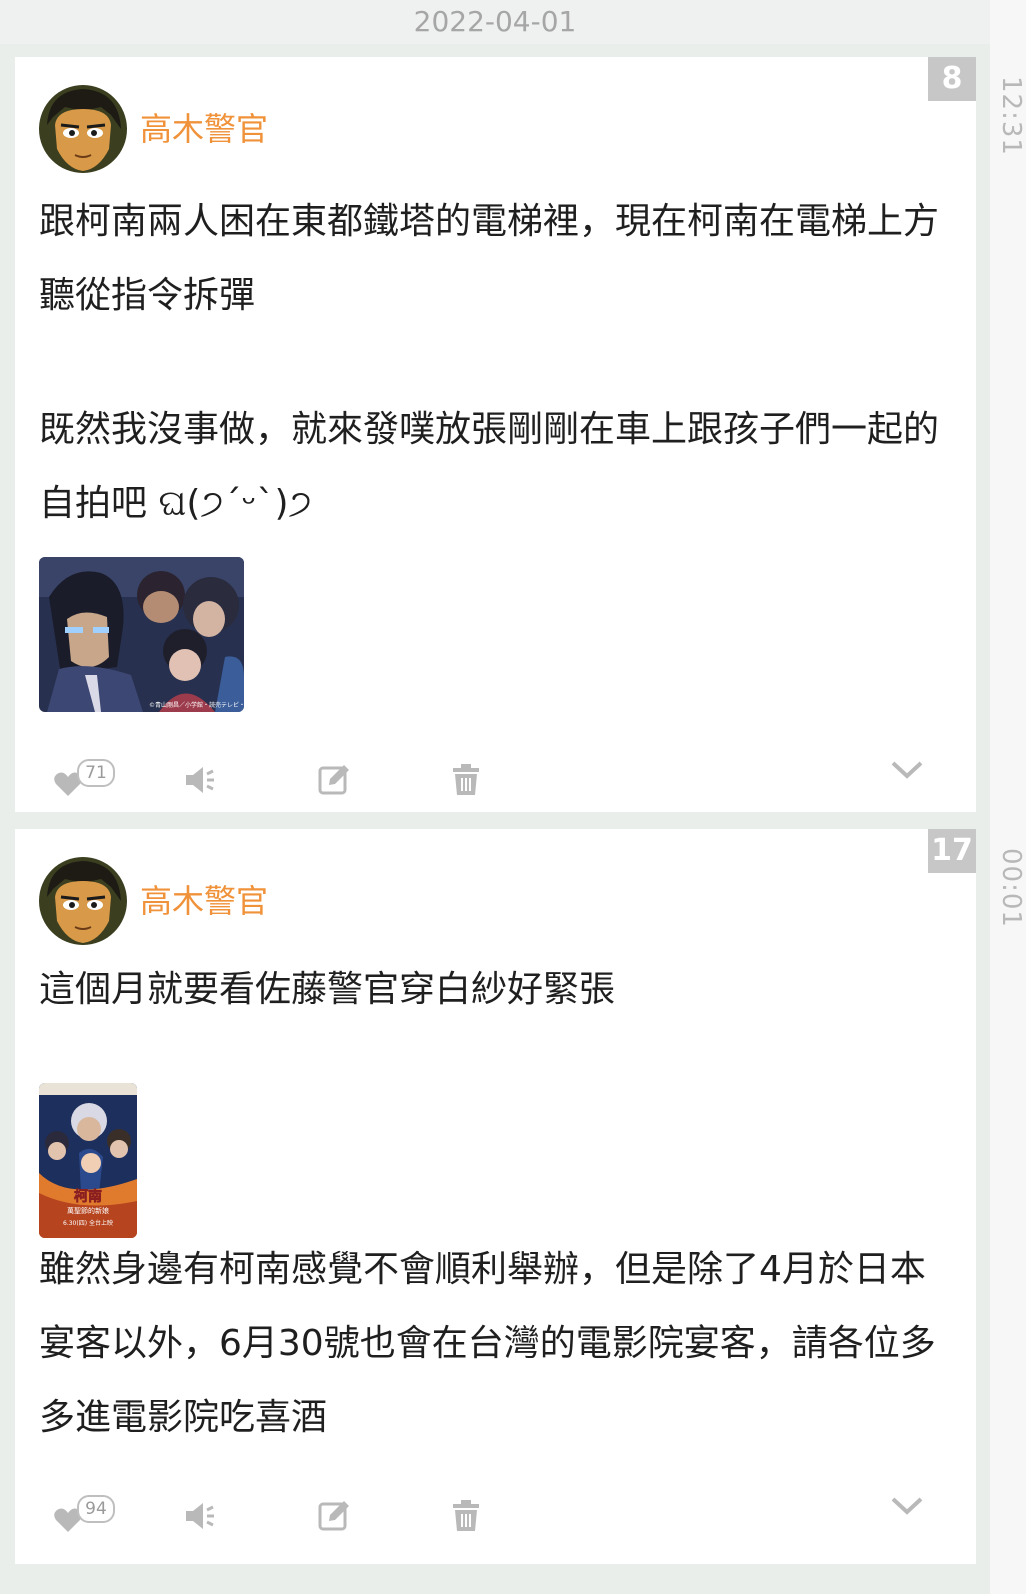  What do you see at coordinates (141, 634) in the screenshot?
I see `attached-photo: ©青山剛昌／小学館・読売テレビ・TMS 1996` at bounding box center [141, 634].